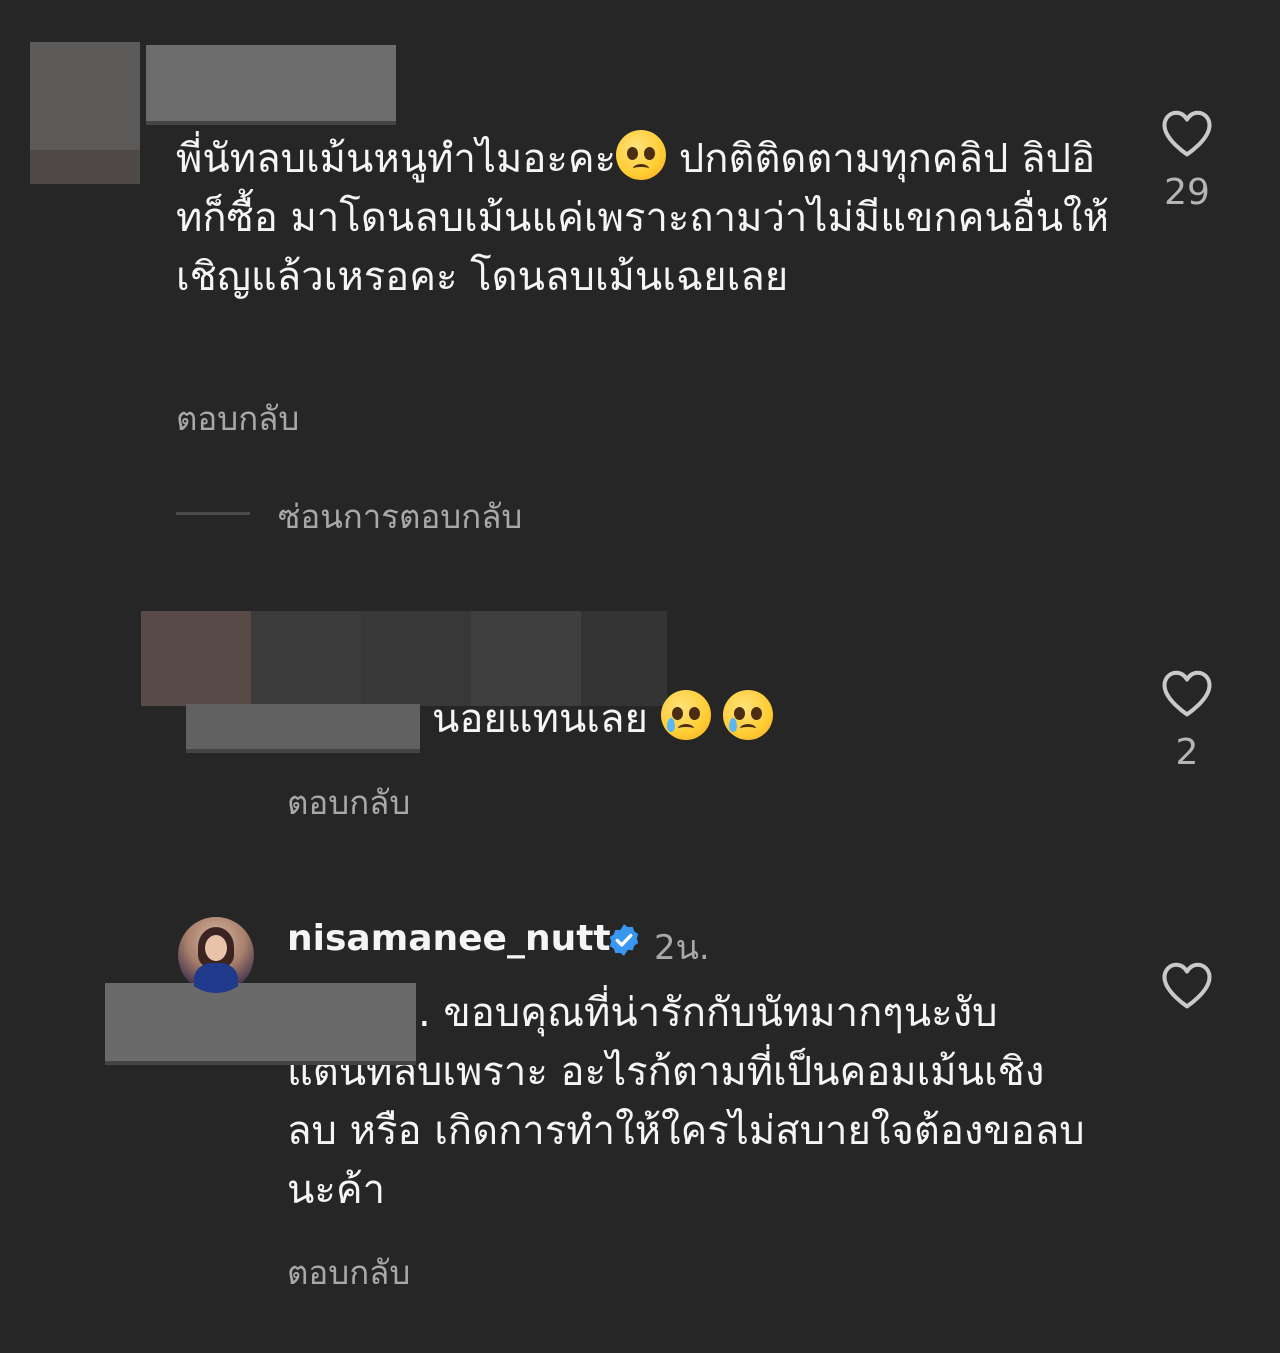 This screenshot has height=1353, width=1280. What do you see at coordinates (216, 955) in the screenshot?
I see `avatar` at bounding box center [216, 955].